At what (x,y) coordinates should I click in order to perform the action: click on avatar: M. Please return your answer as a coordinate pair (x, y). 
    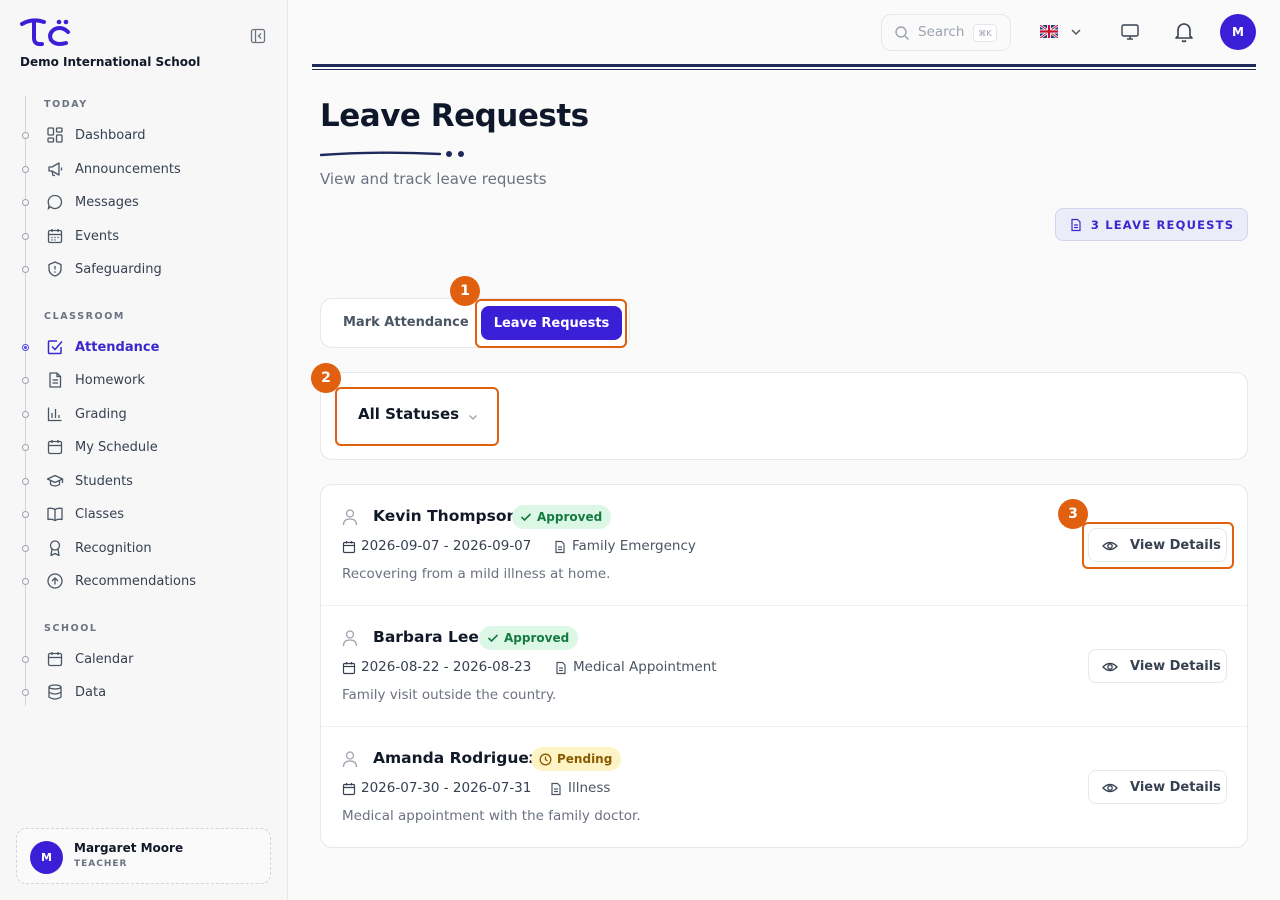
    Looking at the image, I should click on (46, 857).